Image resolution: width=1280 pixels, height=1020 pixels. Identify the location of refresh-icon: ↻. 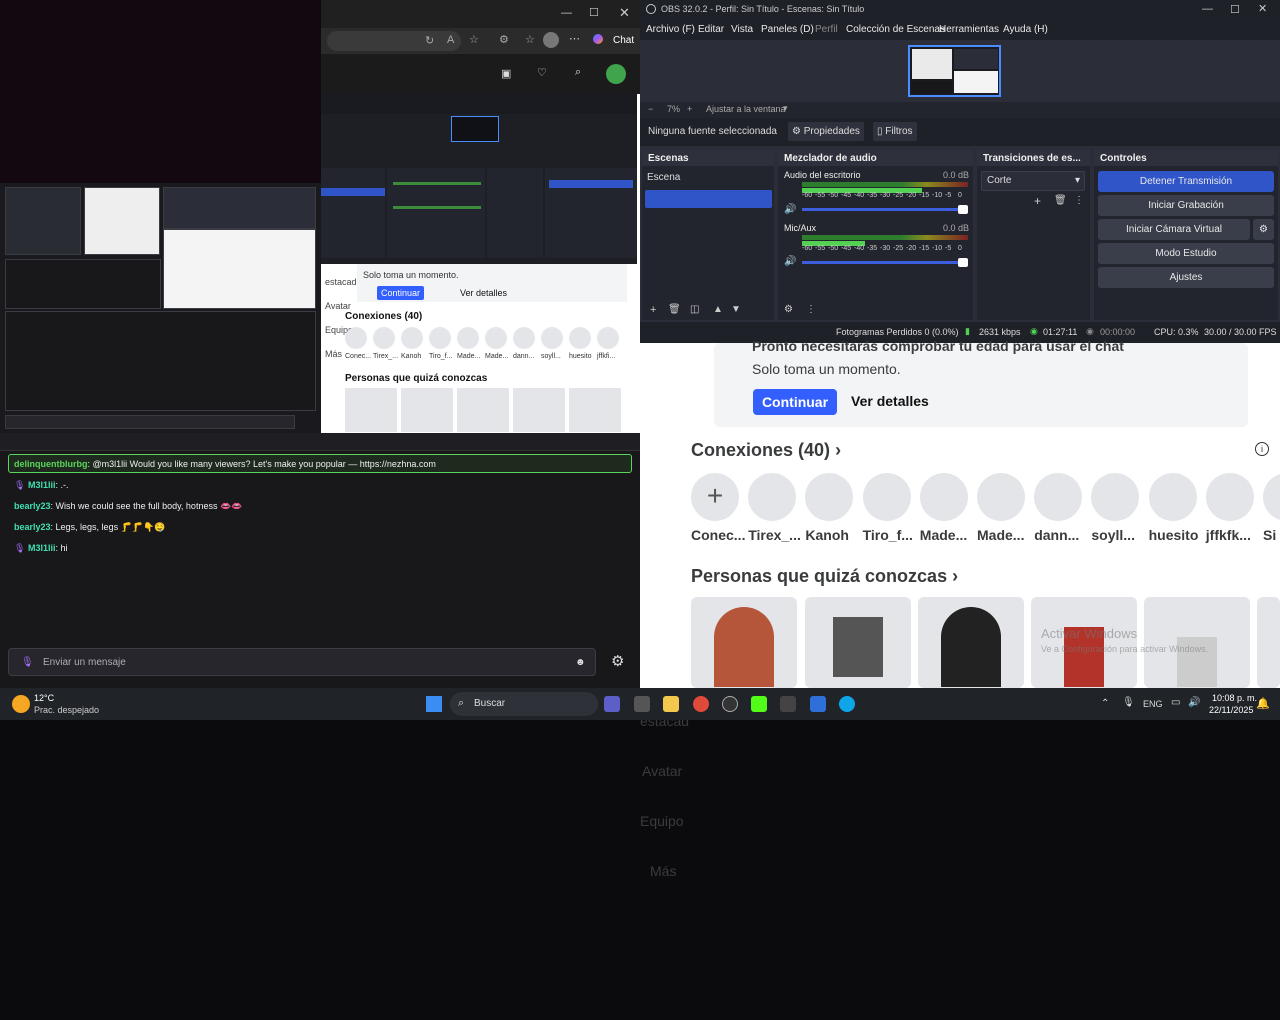
(429, 40).